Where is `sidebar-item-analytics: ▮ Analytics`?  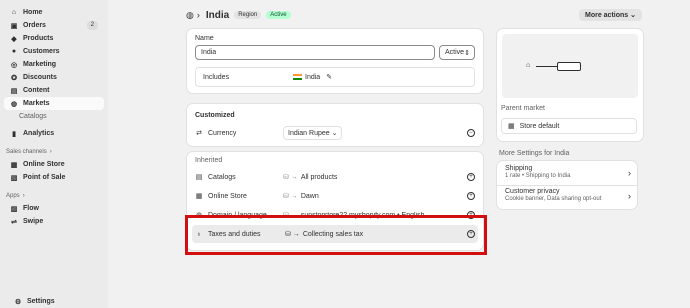 sidebar-item-analytics: ▮ Analytics is located at coordinates (54, 133).